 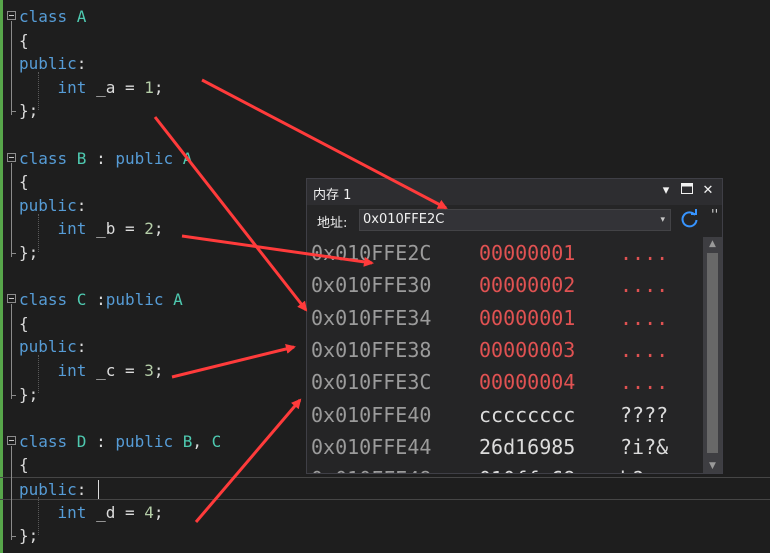 I want to click on memory-window-titlebar: 内存 1 ▾ ✕, so click(x=514, y=192).